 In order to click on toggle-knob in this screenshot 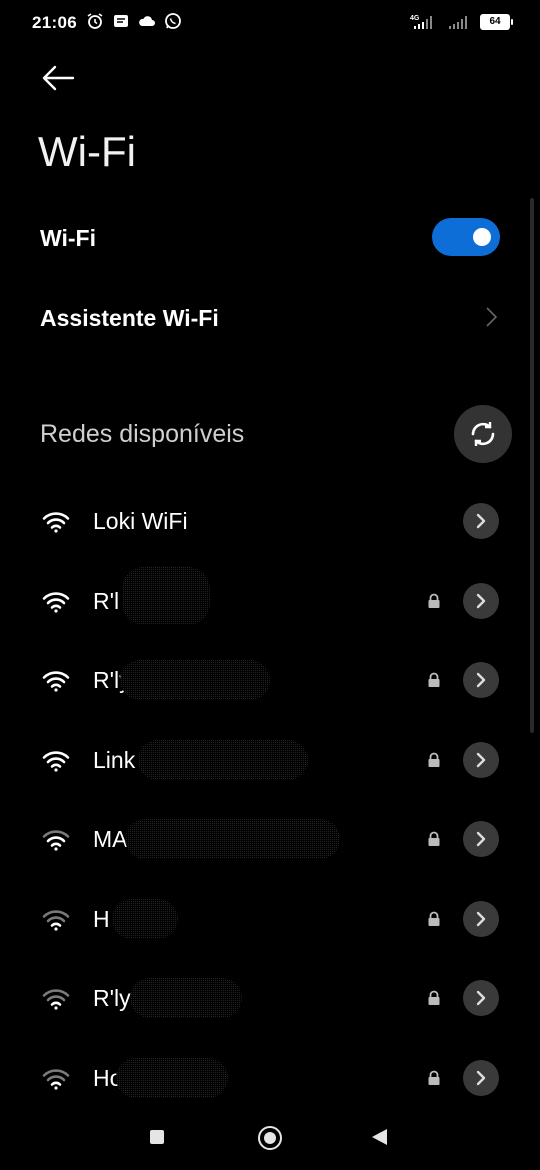, I will do `click(482, 237)`.